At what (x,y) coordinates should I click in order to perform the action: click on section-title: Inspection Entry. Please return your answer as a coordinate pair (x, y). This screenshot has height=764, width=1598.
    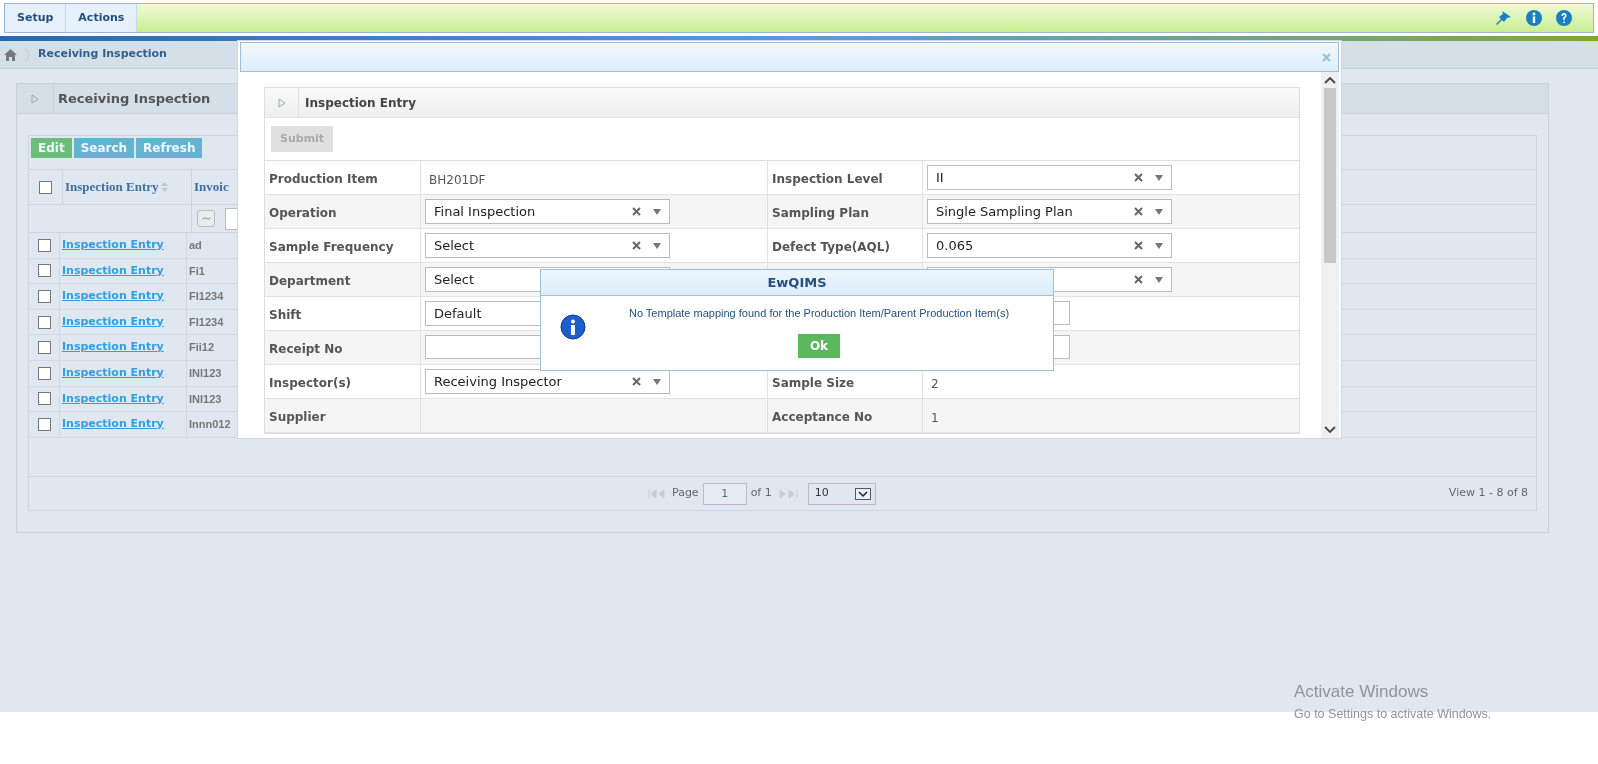
    Looking at the image, I should click on (360, 103).